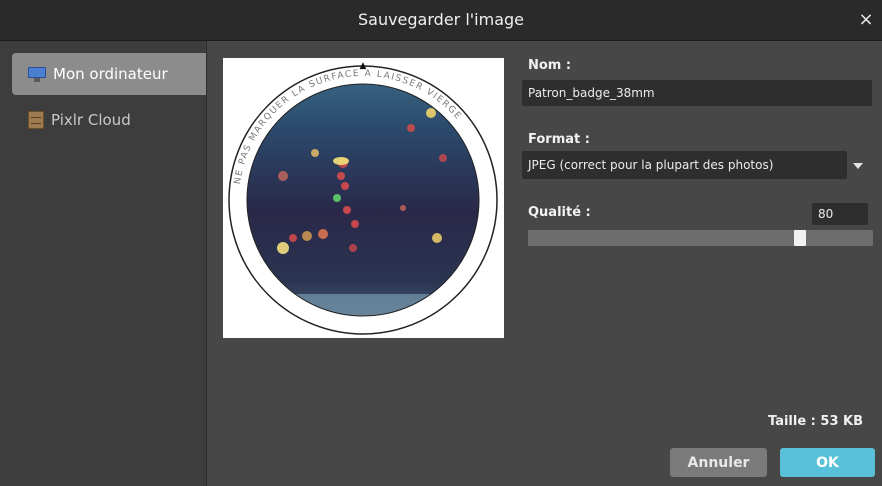 The width and height of the screenshot is (882, 486). Describe the element at coordinates (559, 212) in the screenshot. I see `quality-label: Qualité :` at that location.